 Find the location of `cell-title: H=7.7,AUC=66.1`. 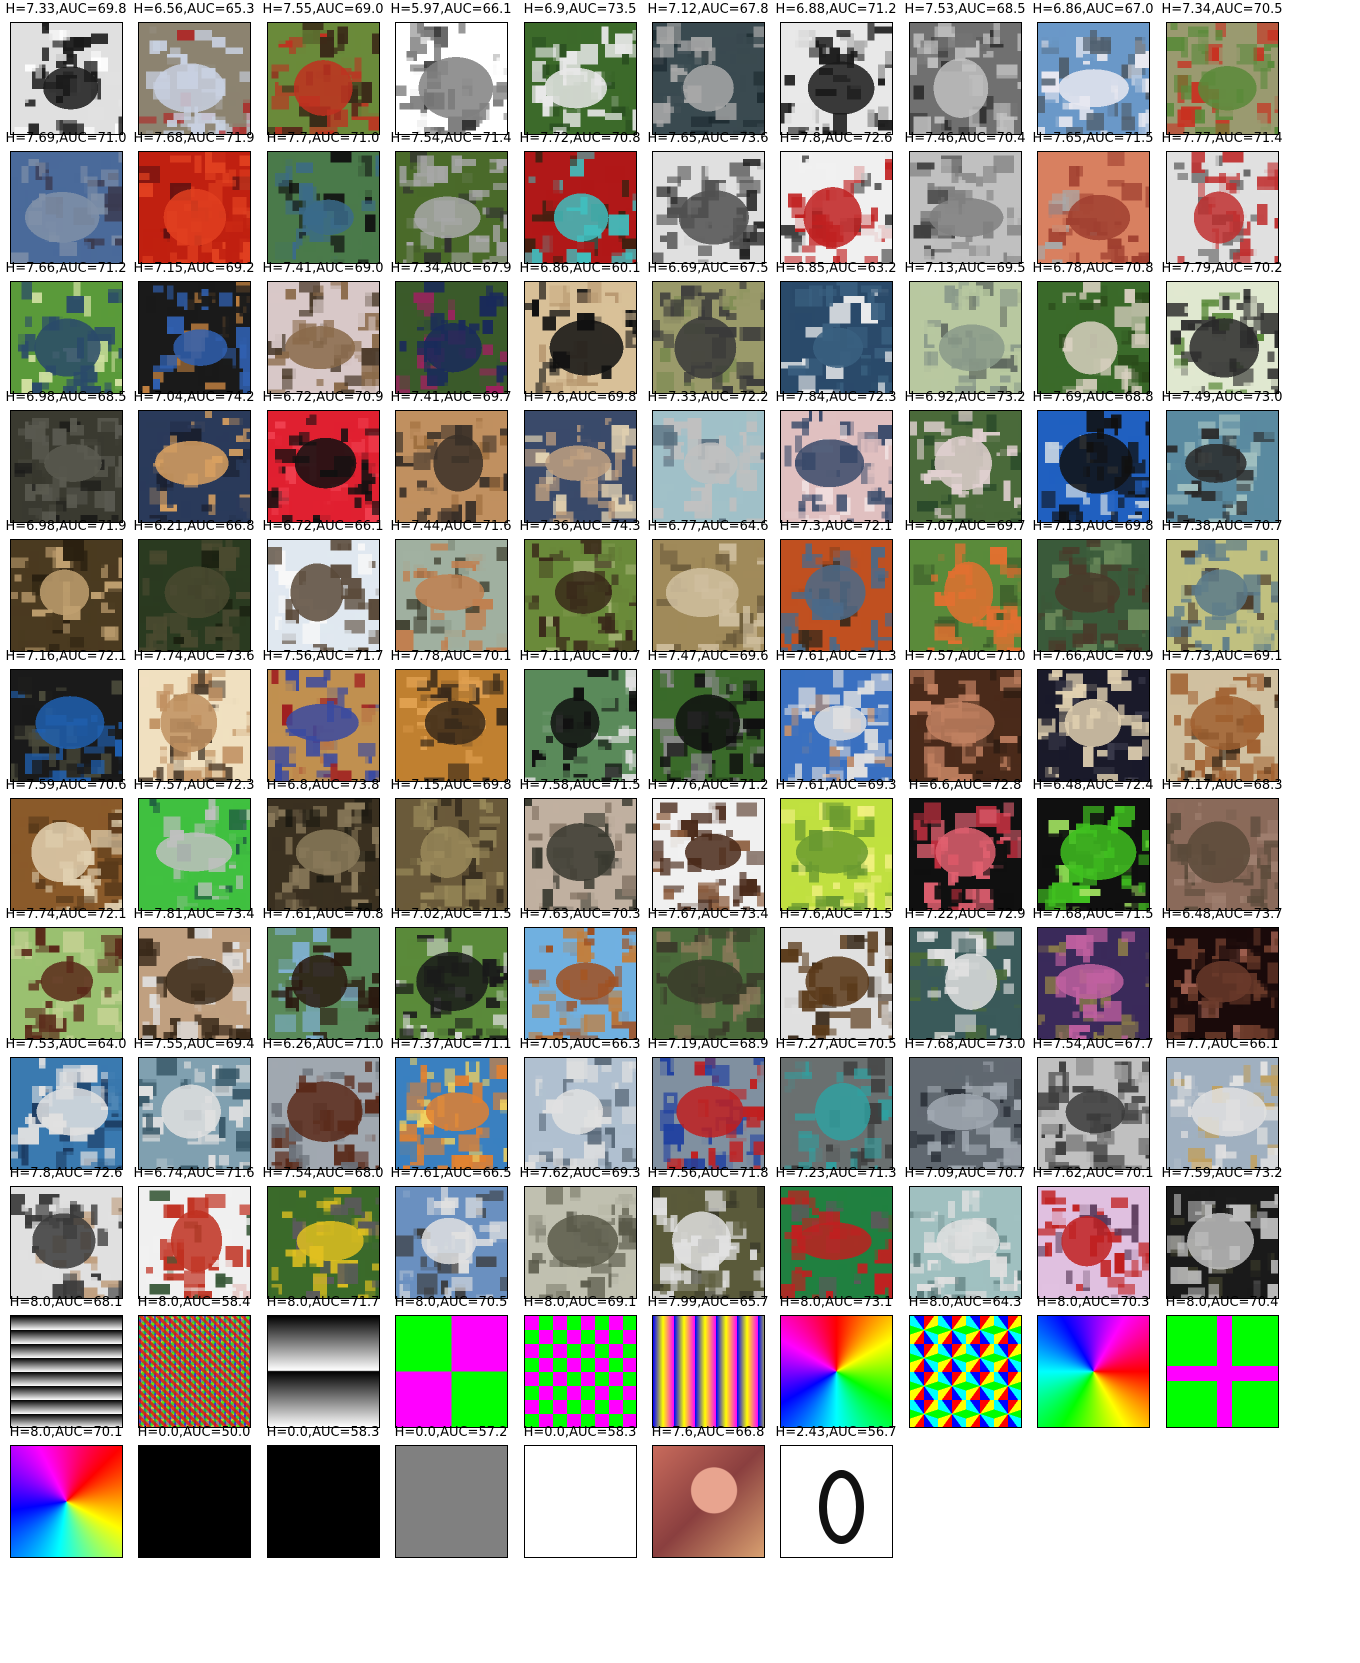

cell-title: H=7.7,AUC=66.1 is located at coordinates (1222, 1044).